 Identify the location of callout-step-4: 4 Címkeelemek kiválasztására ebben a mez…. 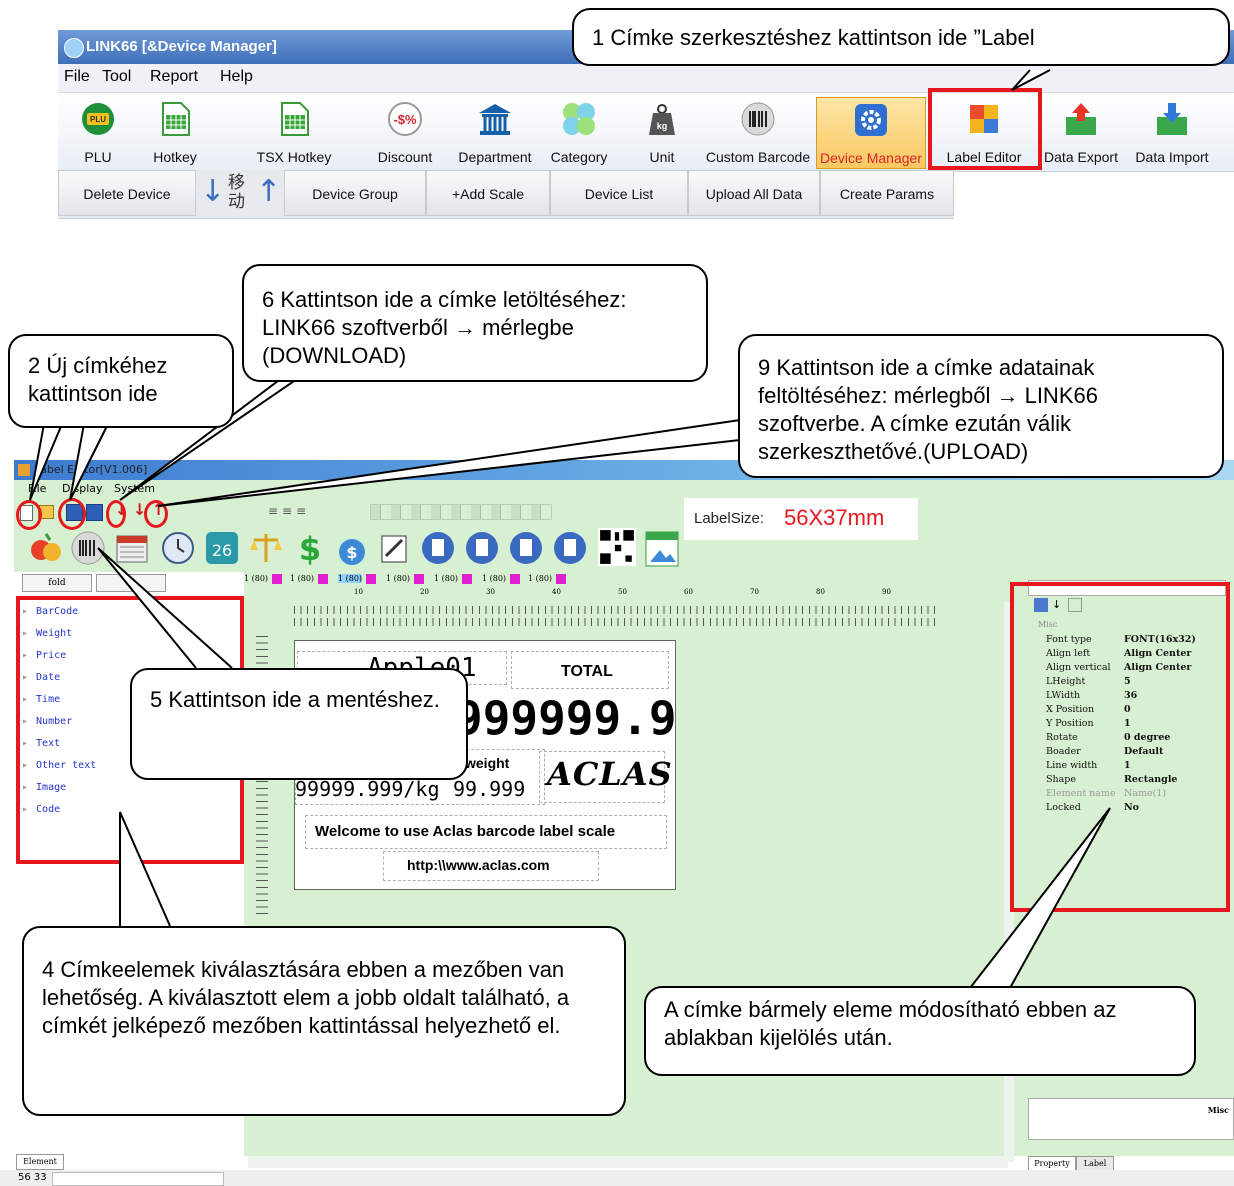
(324, 1021).